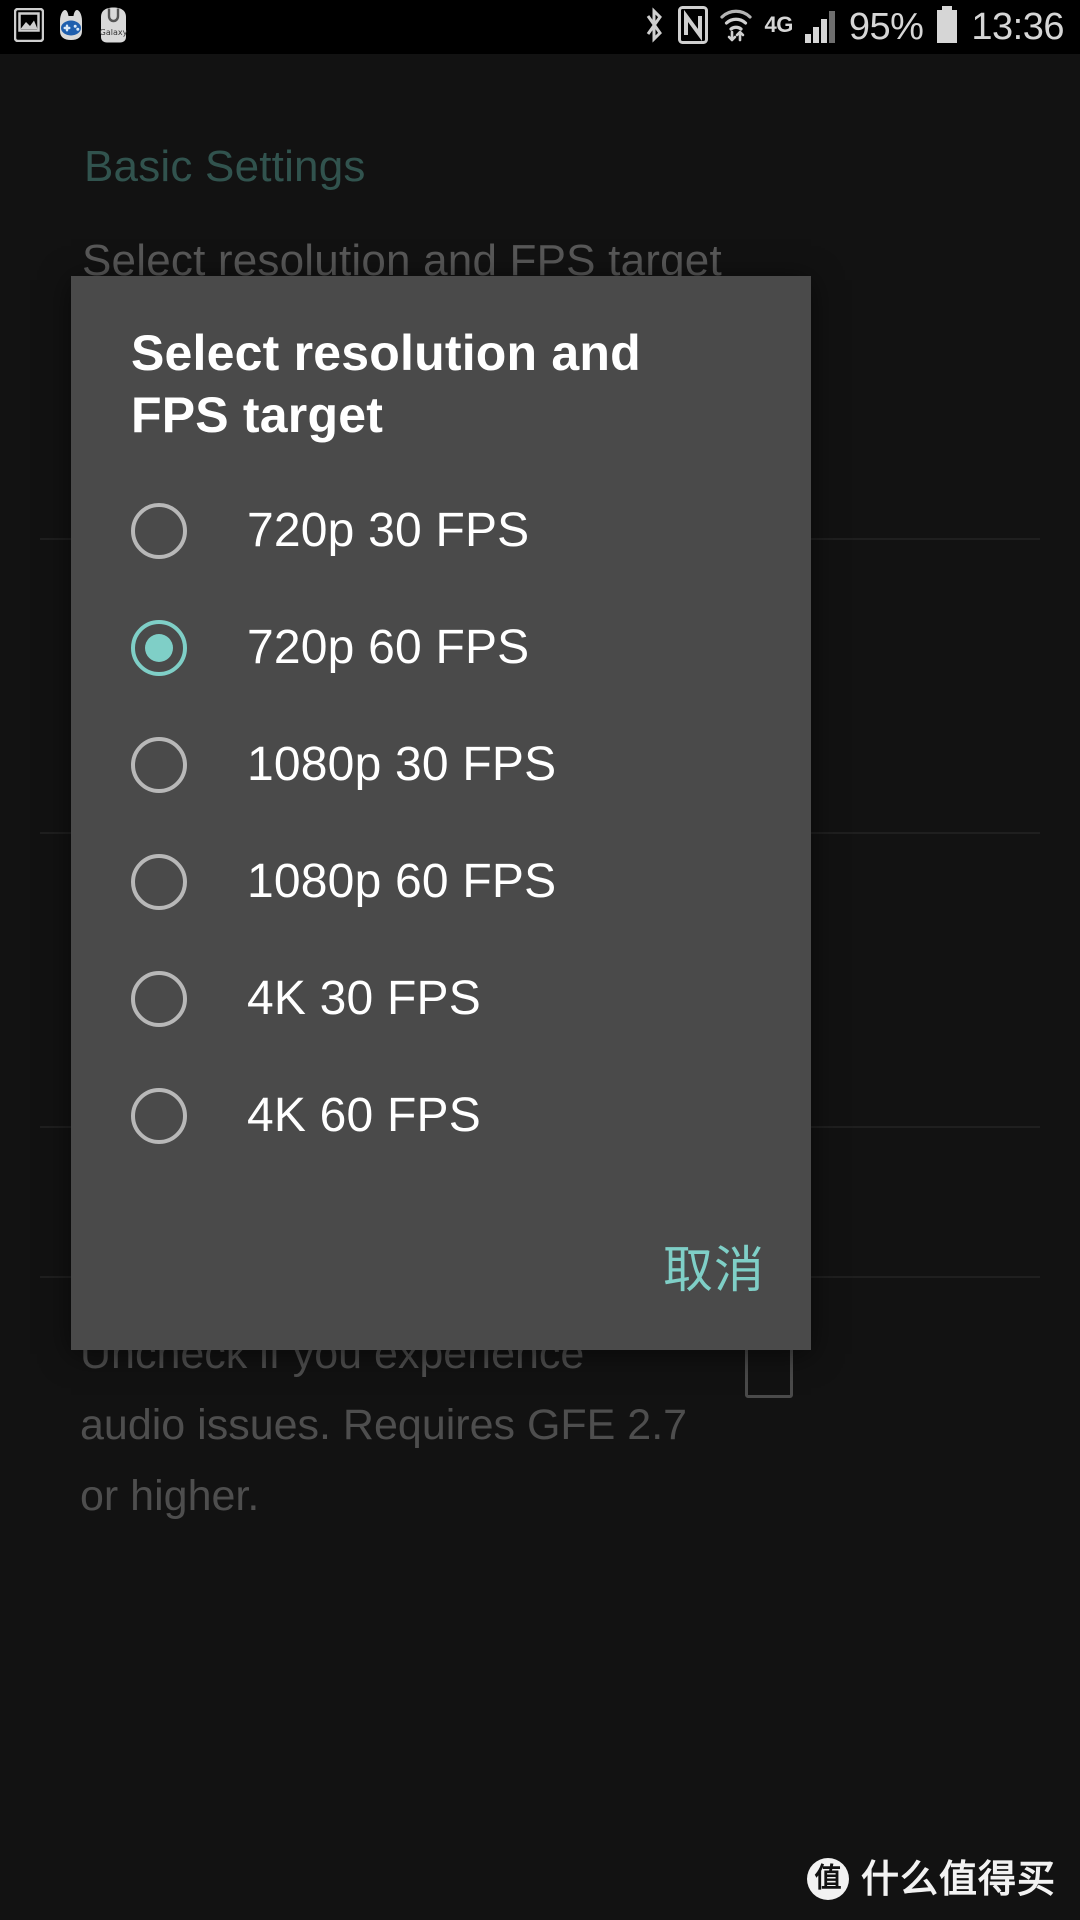 The image size is (1080, 1920). What do you see at coordinates (693, 27) in the screenshot?
I see `nfc-icon` at bounding box center [693, 27].